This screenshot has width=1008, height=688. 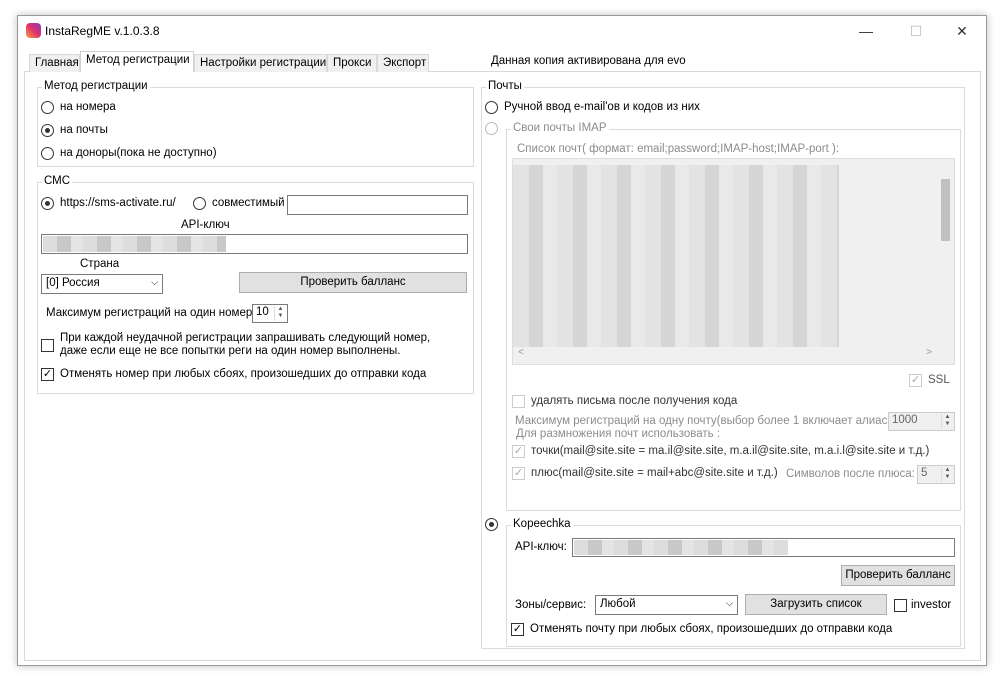 What do you see at coordinates (634, 401) in the screenshot?
I see `delete-letters-label: удалять письма после получения кода` at bounding box center [634, 401].